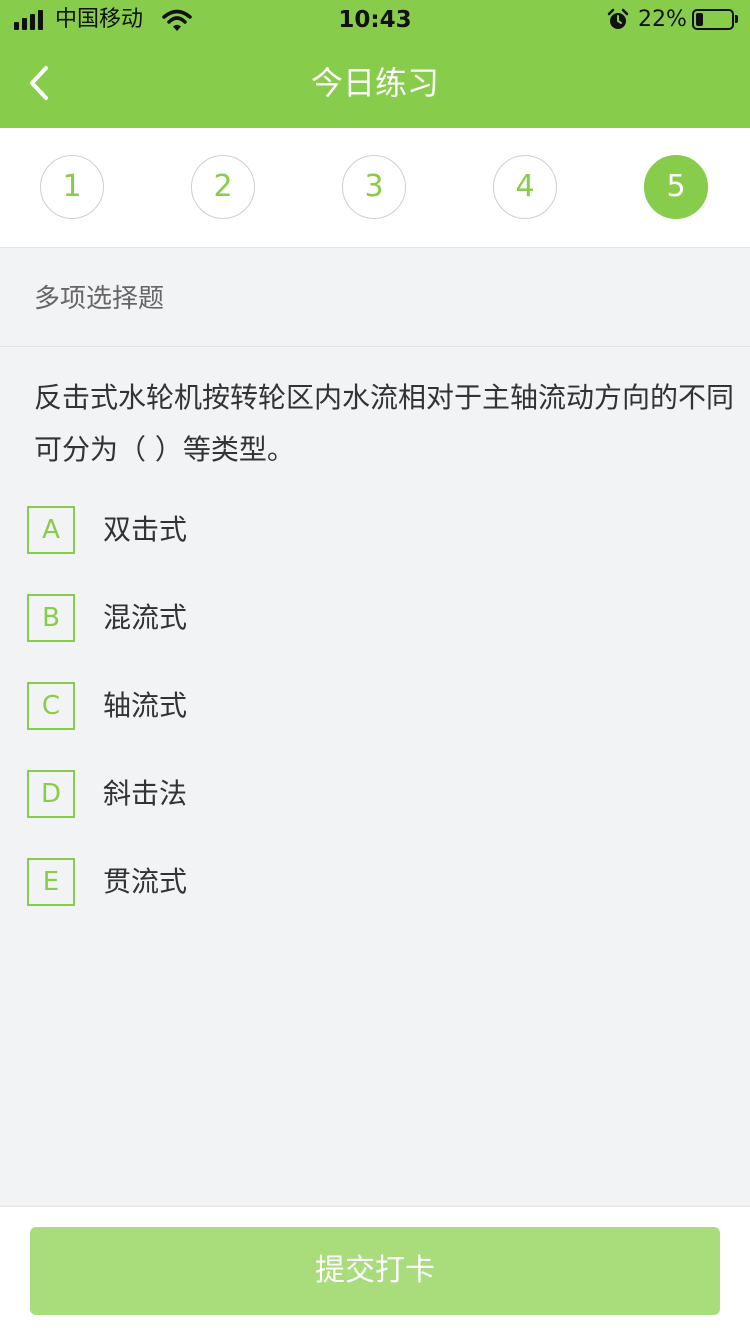 This screenshot has width=750, height=1335. Describe the element at coordinates (145, 881) in the screenshot. I see `option-label: 贯流式` at that location.